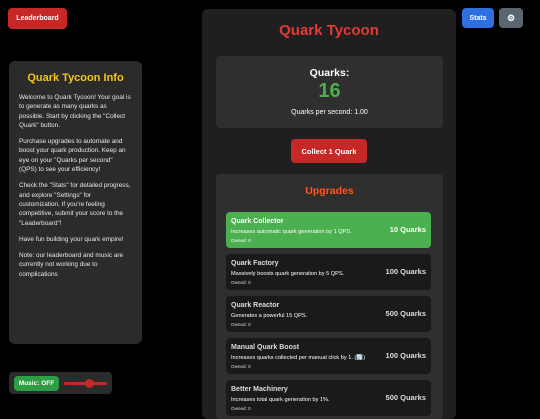  What do you see at coordinates (269, 316) in the screenshot?
I see `upgrade-description: Generates a powerful 15 QPS.` at bounding box center [269, 316].